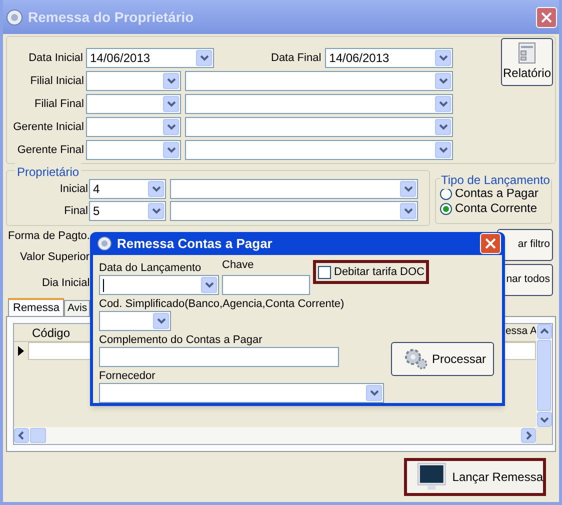 This screenshot has width=562, height=505. Describe the element at coordinates (48, 172) in the screenshot. I see `group-title: Proprietário` at that location.